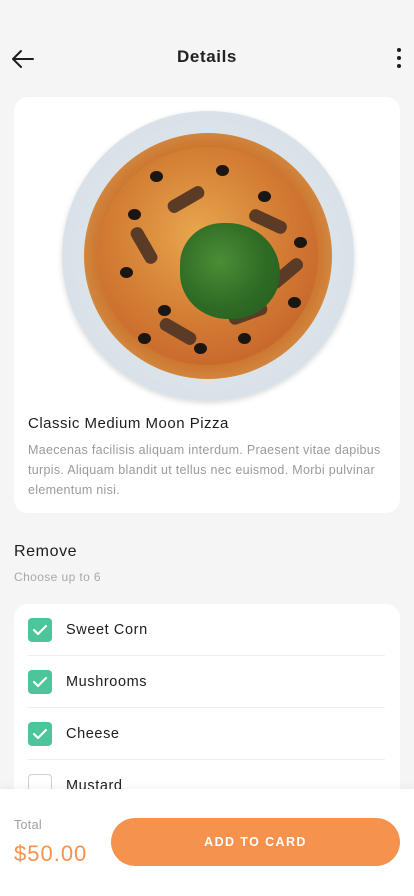 This screenshot has width=414, height=896. What do you see at coordinates (107, 681) in the screenshot?
I see `option-label: Mushrooms` at bounding box center [107, 681].